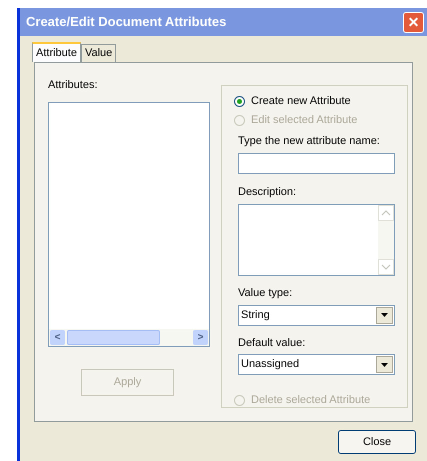 The image size is (427, 461). Describe the element at coordinates (57, 337) in the screenshot. I see `scroll-left-button: <` at that location.